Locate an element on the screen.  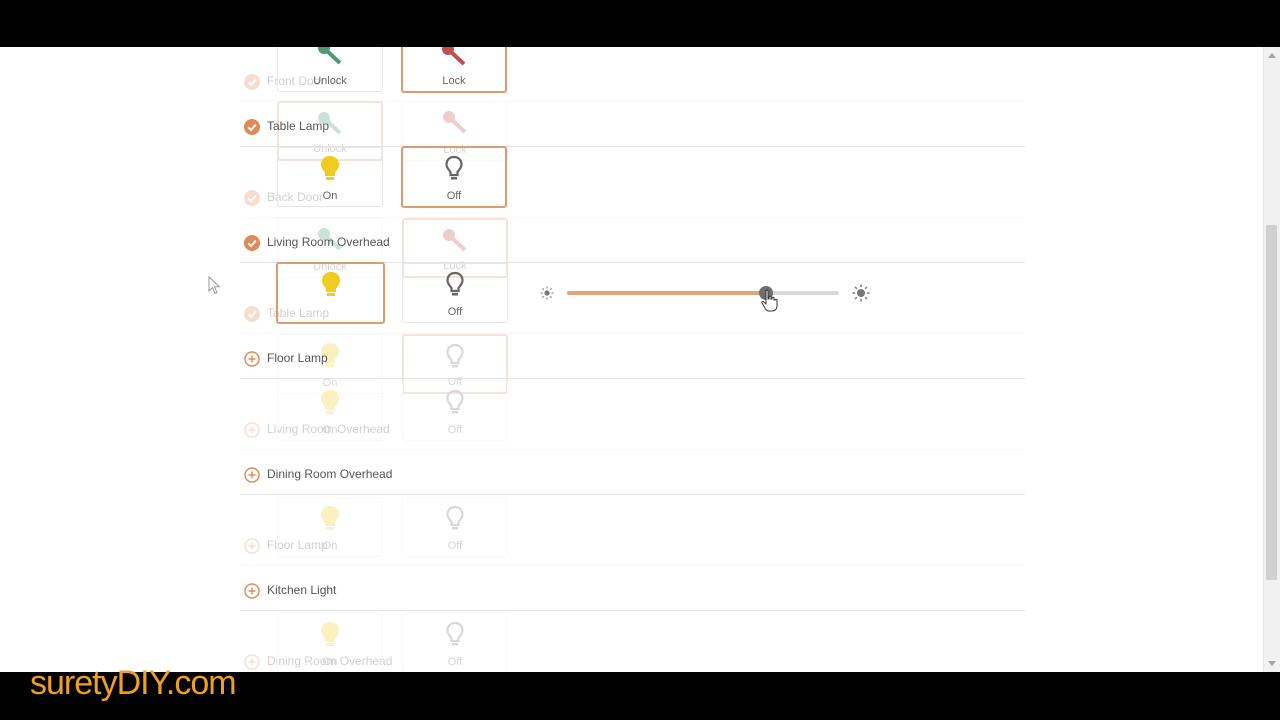
dimmer-slider is located at coordinates (705, 293).